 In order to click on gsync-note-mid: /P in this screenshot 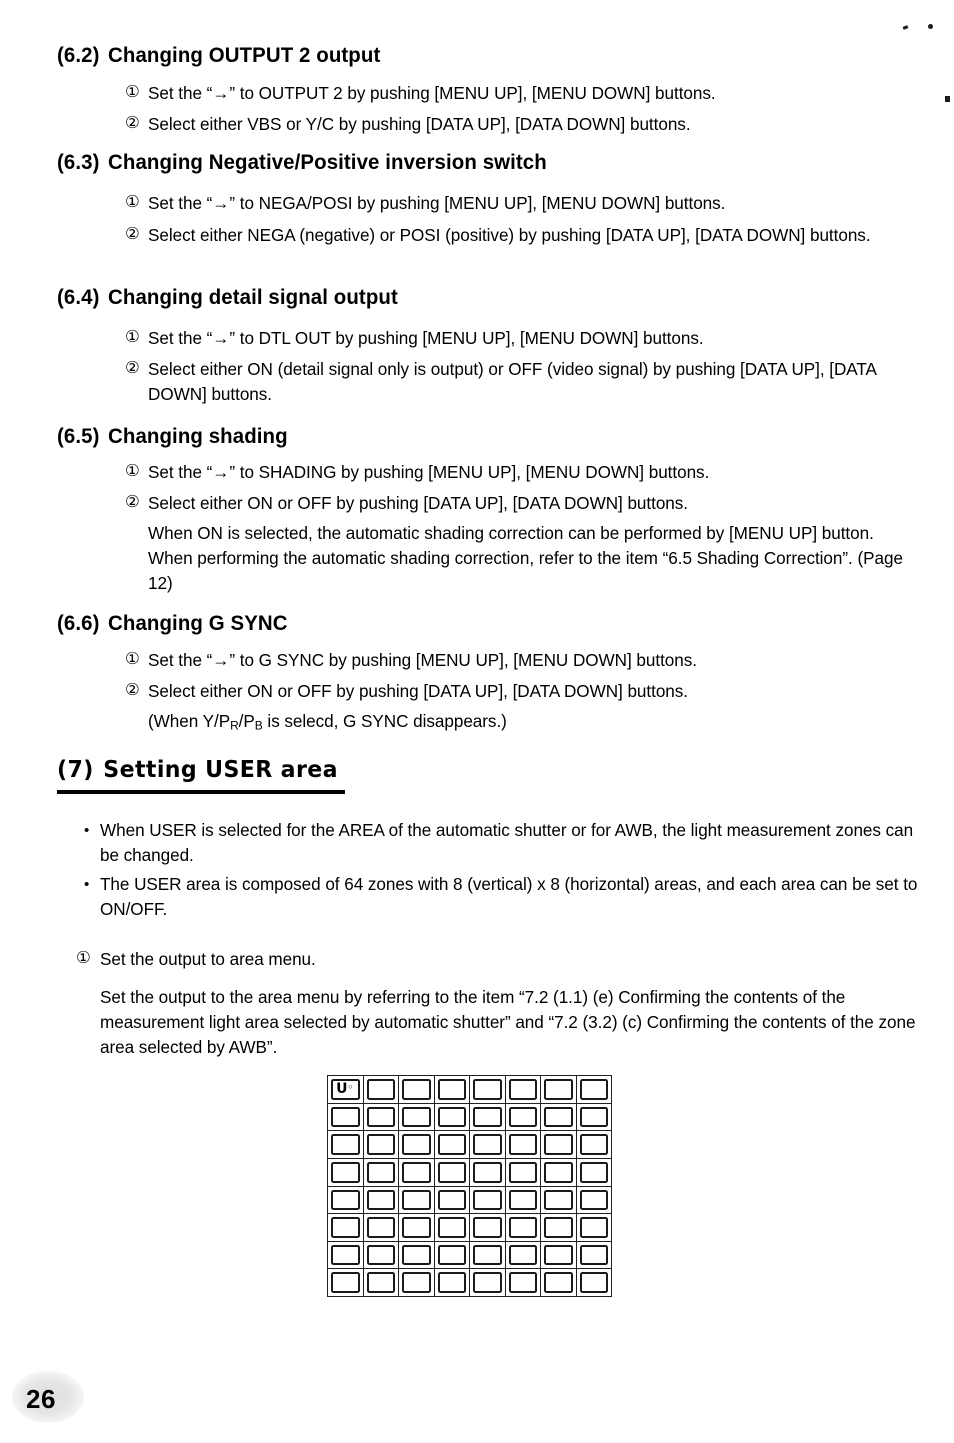, I will do `click(246, 721)`.